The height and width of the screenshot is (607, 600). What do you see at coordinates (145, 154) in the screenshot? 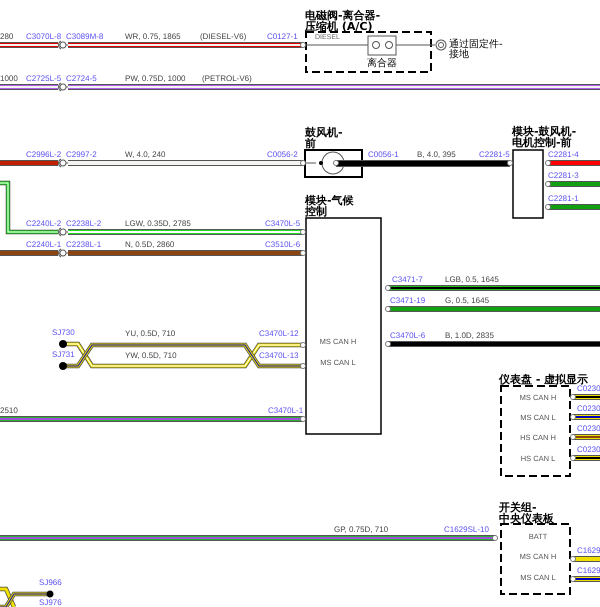
I see `wire-spec-label: W, 4.0, 240` at bounding box center [145, 154].